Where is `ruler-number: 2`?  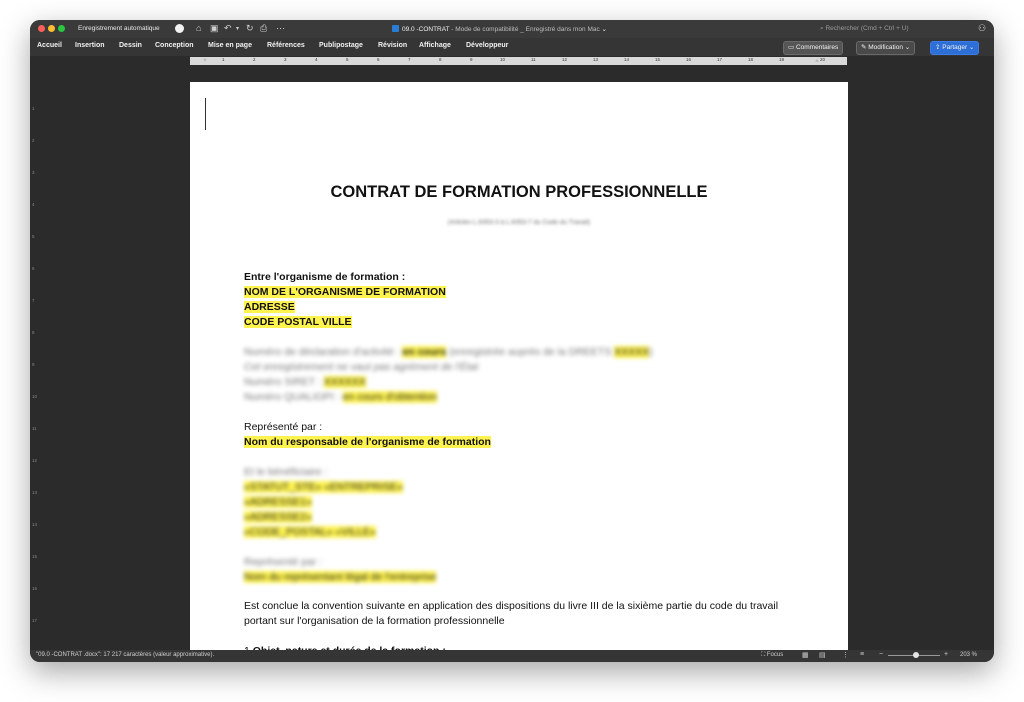
ruler-number: 2 is located at coordinates (254, 59).